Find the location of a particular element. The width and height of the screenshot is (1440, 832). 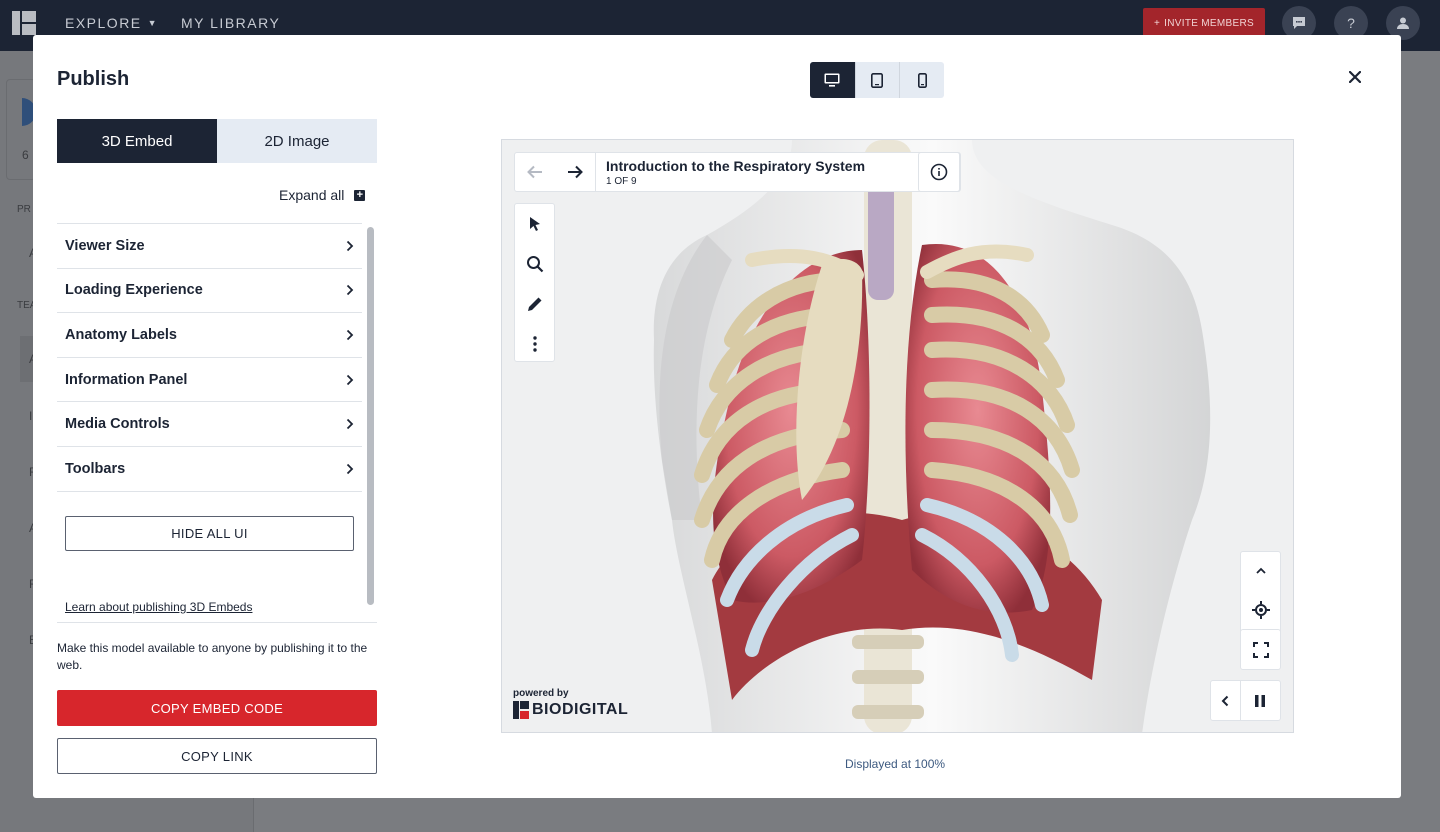

pause-icon is located at coordinates (1260, 700).